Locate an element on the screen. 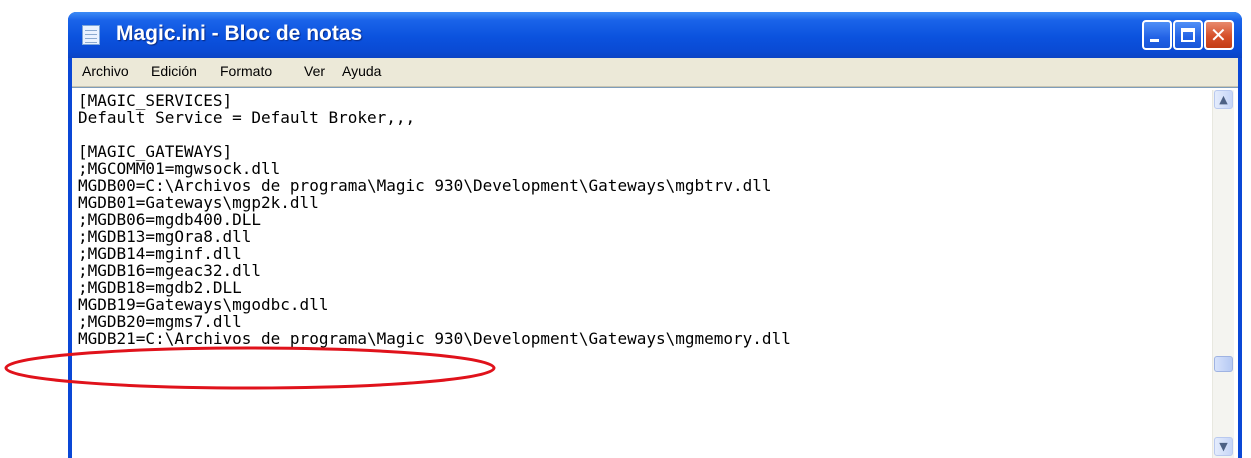 The height and width of the screenshot is (458, 1251). minimize-button is located at coordinates (1157, 35).